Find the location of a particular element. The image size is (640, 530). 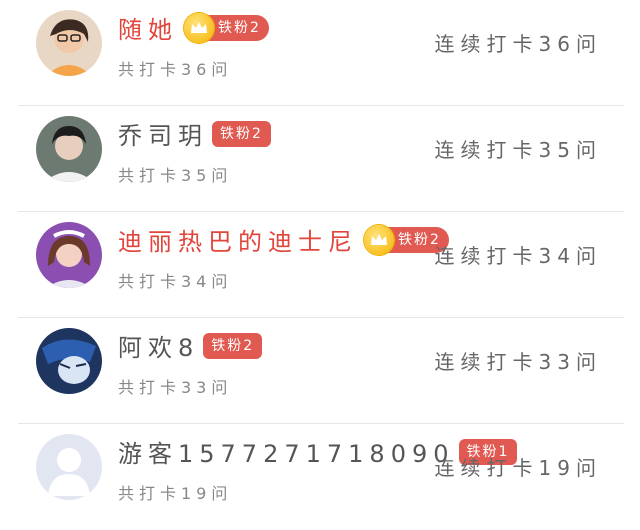

user-name: 游客15772717180​90 is located at coordinates (286, 451).